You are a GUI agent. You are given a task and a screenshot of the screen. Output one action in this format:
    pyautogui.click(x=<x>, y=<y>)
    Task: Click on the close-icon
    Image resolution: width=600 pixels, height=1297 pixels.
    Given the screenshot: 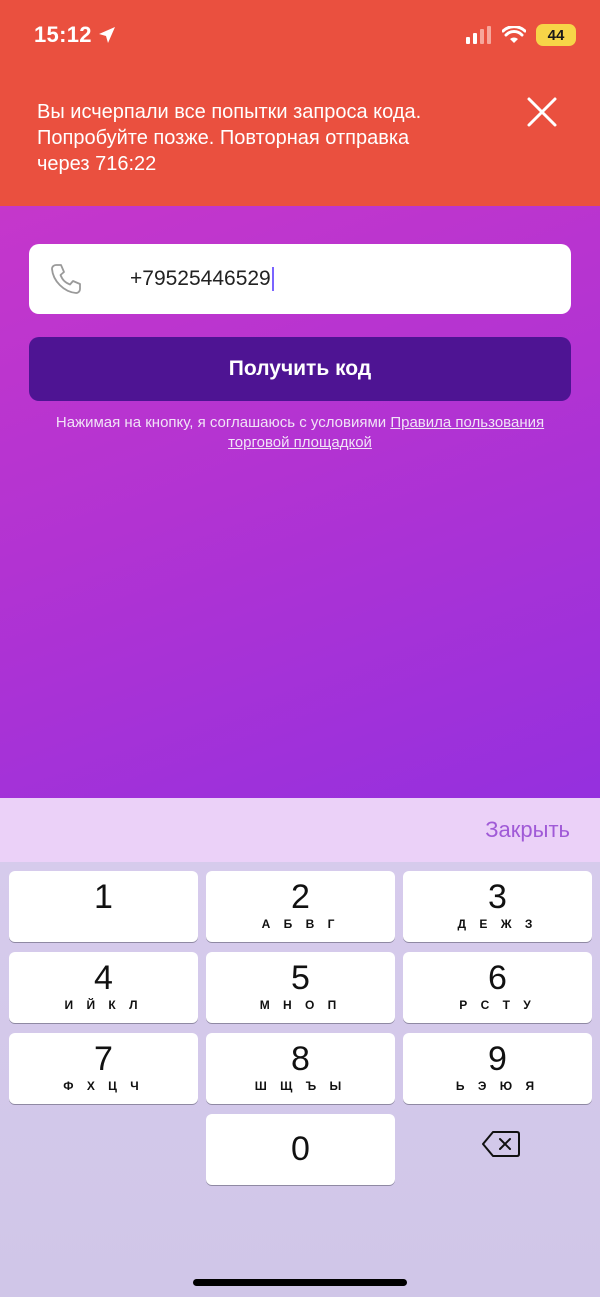 What is the action you would take?
    pyautogui.click(x=542, y=112)
    